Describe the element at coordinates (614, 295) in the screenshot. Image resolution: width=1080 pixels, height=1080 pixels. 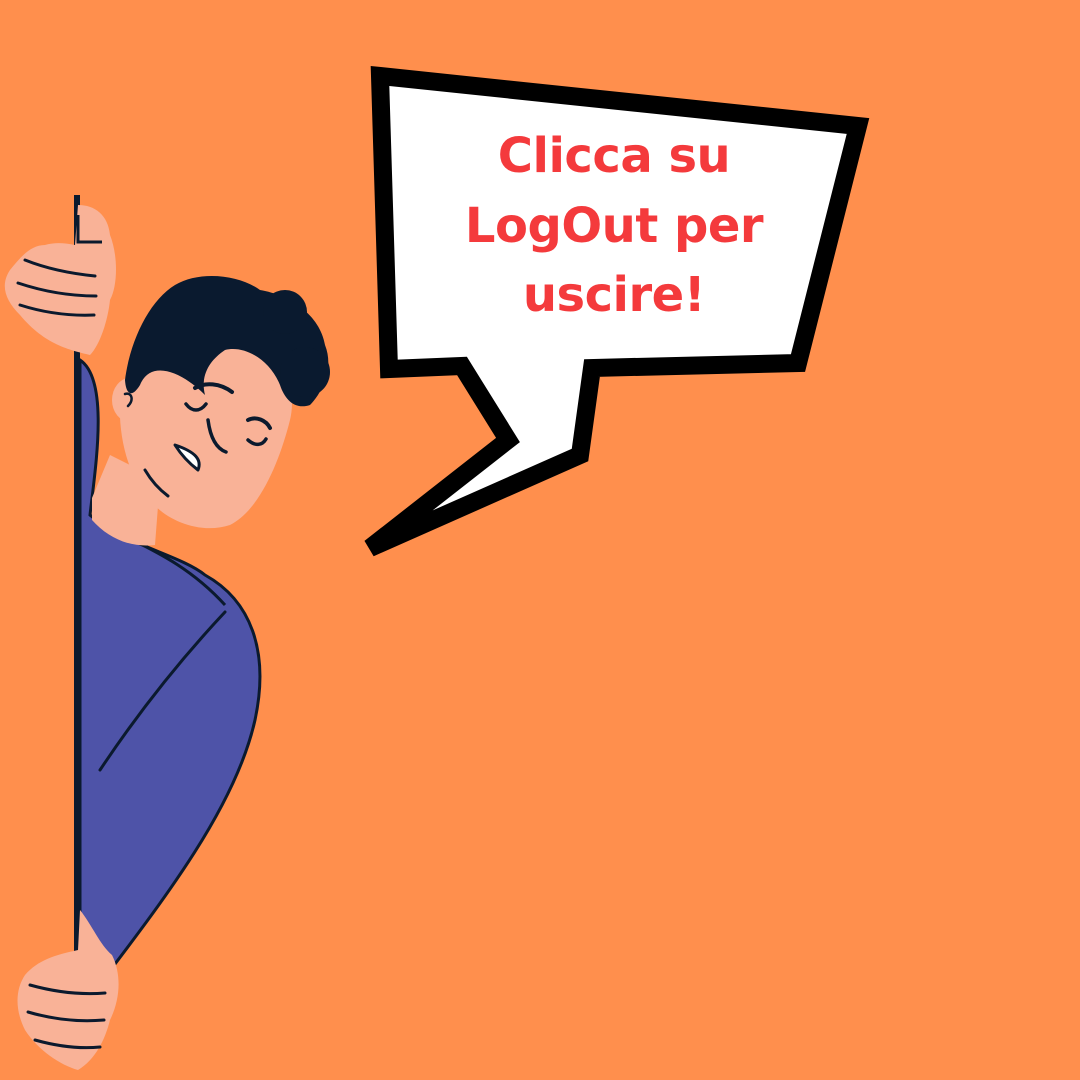
I see `speech-line-3: uscire!` at that location.